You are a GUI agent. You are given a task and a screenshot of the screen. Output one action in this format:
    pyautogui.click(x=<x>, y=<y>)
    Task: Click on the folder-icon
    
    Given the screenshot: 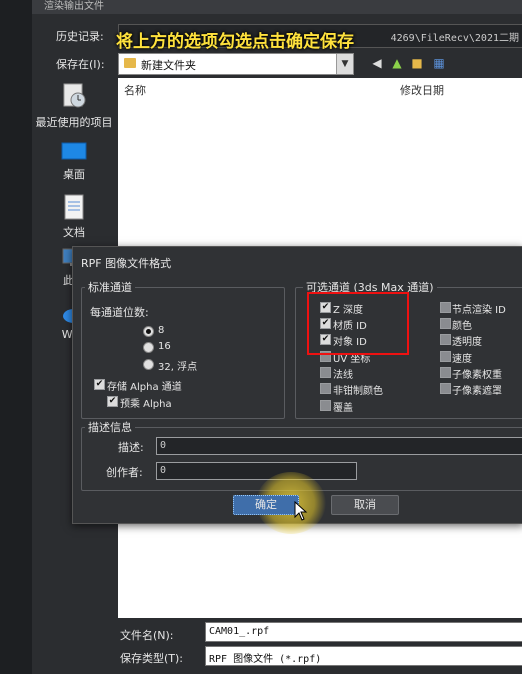 What is the action you would take?
    pyautogui.click(x=130, y=63)
    